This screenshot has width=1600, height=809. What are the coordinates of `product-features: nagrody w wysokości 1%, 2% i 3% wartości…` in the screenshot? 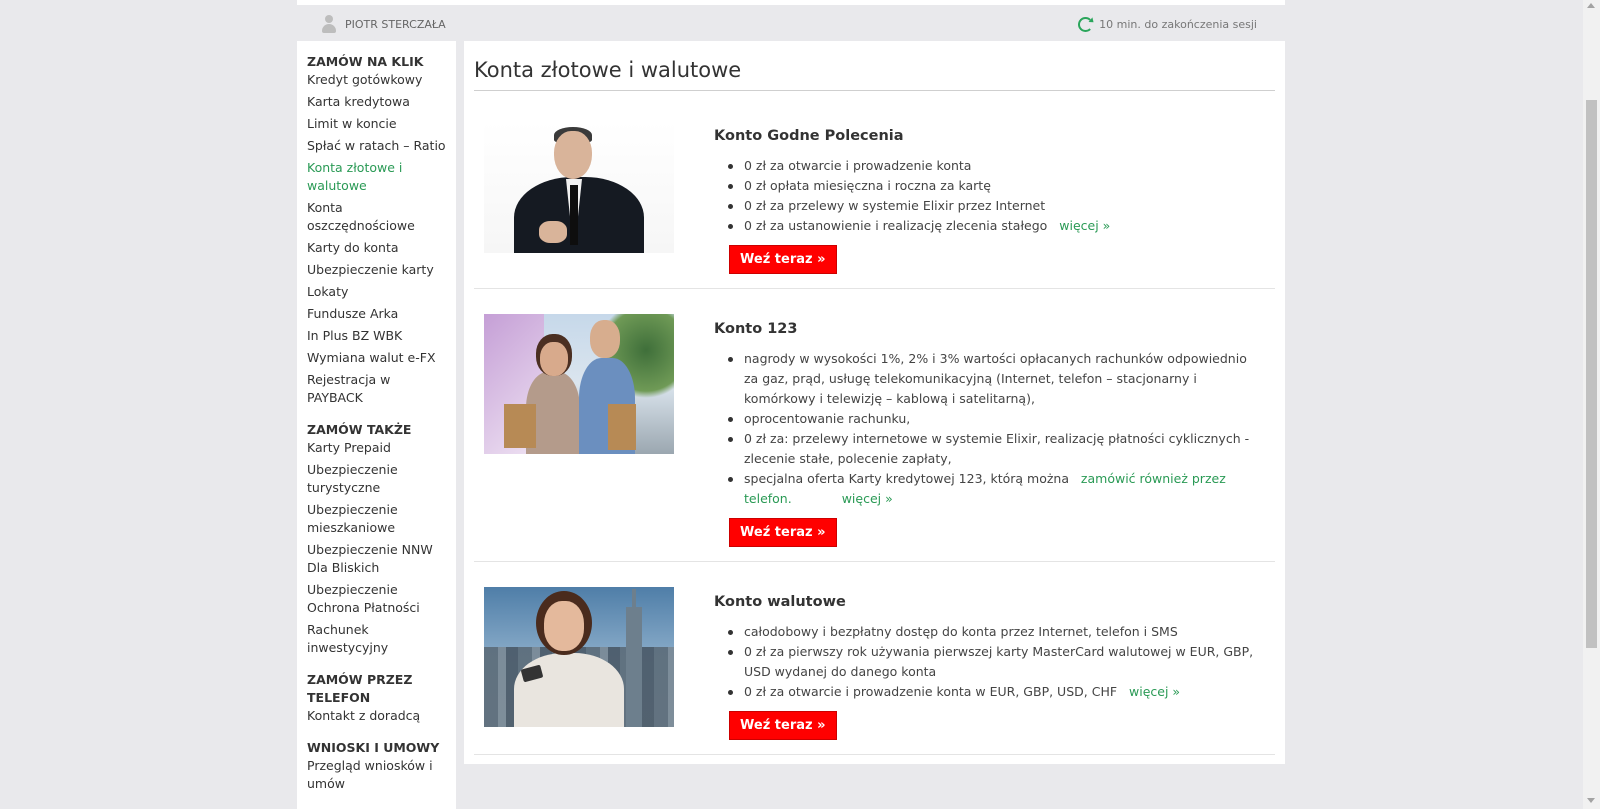 It's located at (990, 429).